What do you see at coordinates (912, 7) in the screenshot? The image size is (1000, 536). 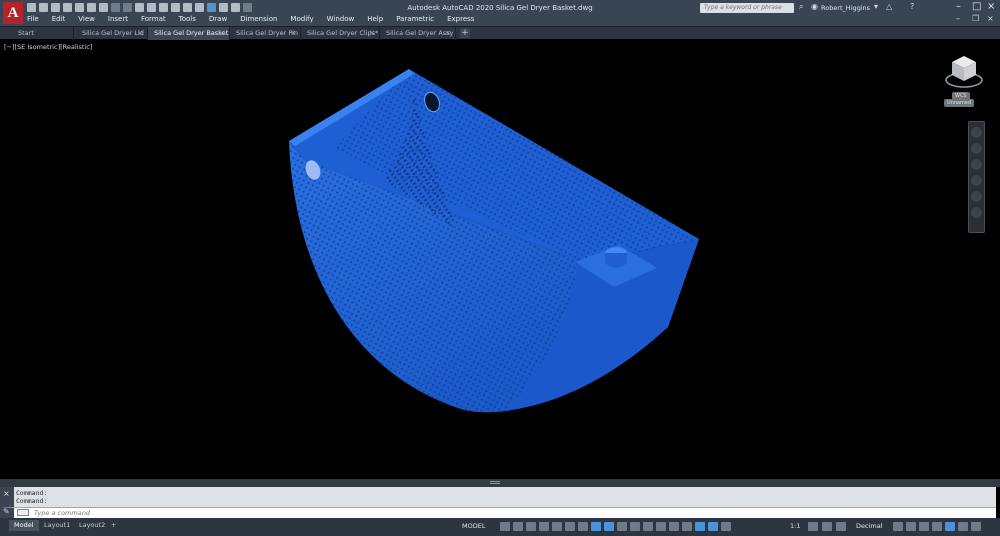 I see `help-icon: ?` at bounding box center [912, 7].